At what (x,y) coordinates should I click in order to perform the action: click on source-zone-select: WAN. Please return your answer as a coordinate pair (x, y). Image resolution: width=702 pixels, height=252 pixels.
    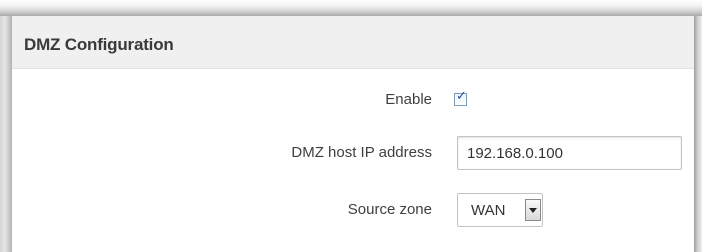
    Looking at the image, I should click on (500, 210).